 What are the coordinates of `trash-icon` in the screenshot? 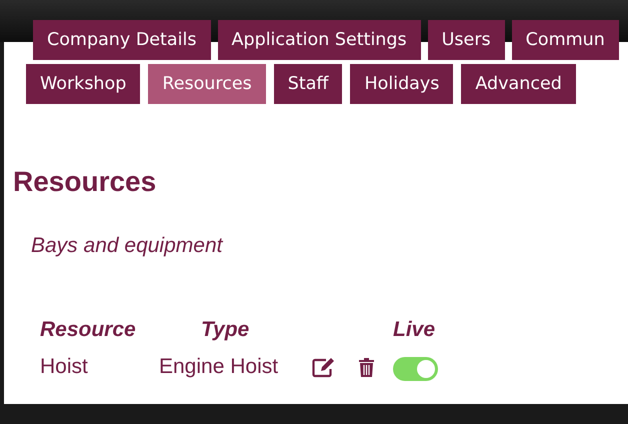 It's located at (366, 367).